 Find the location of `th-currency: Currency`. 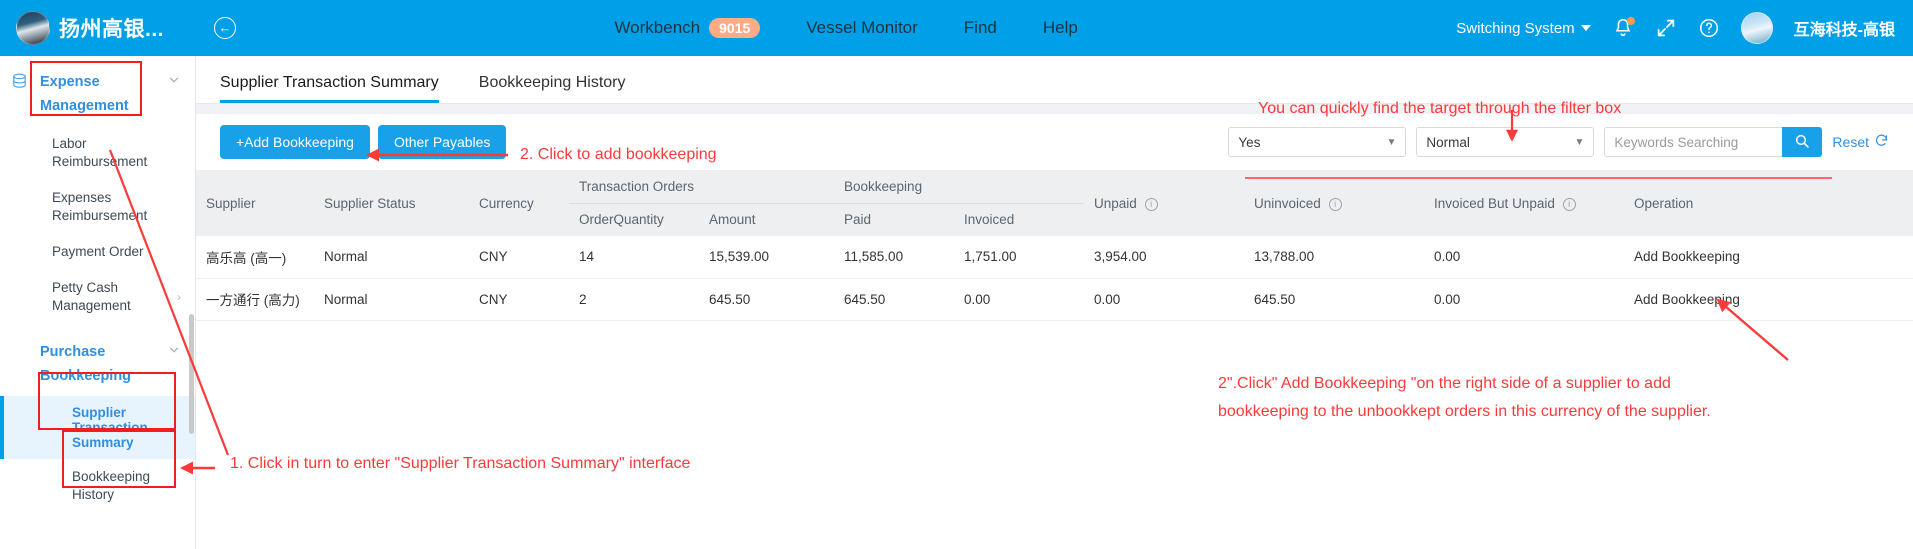

th-currency: Currency is located at coordinates (519, 203).